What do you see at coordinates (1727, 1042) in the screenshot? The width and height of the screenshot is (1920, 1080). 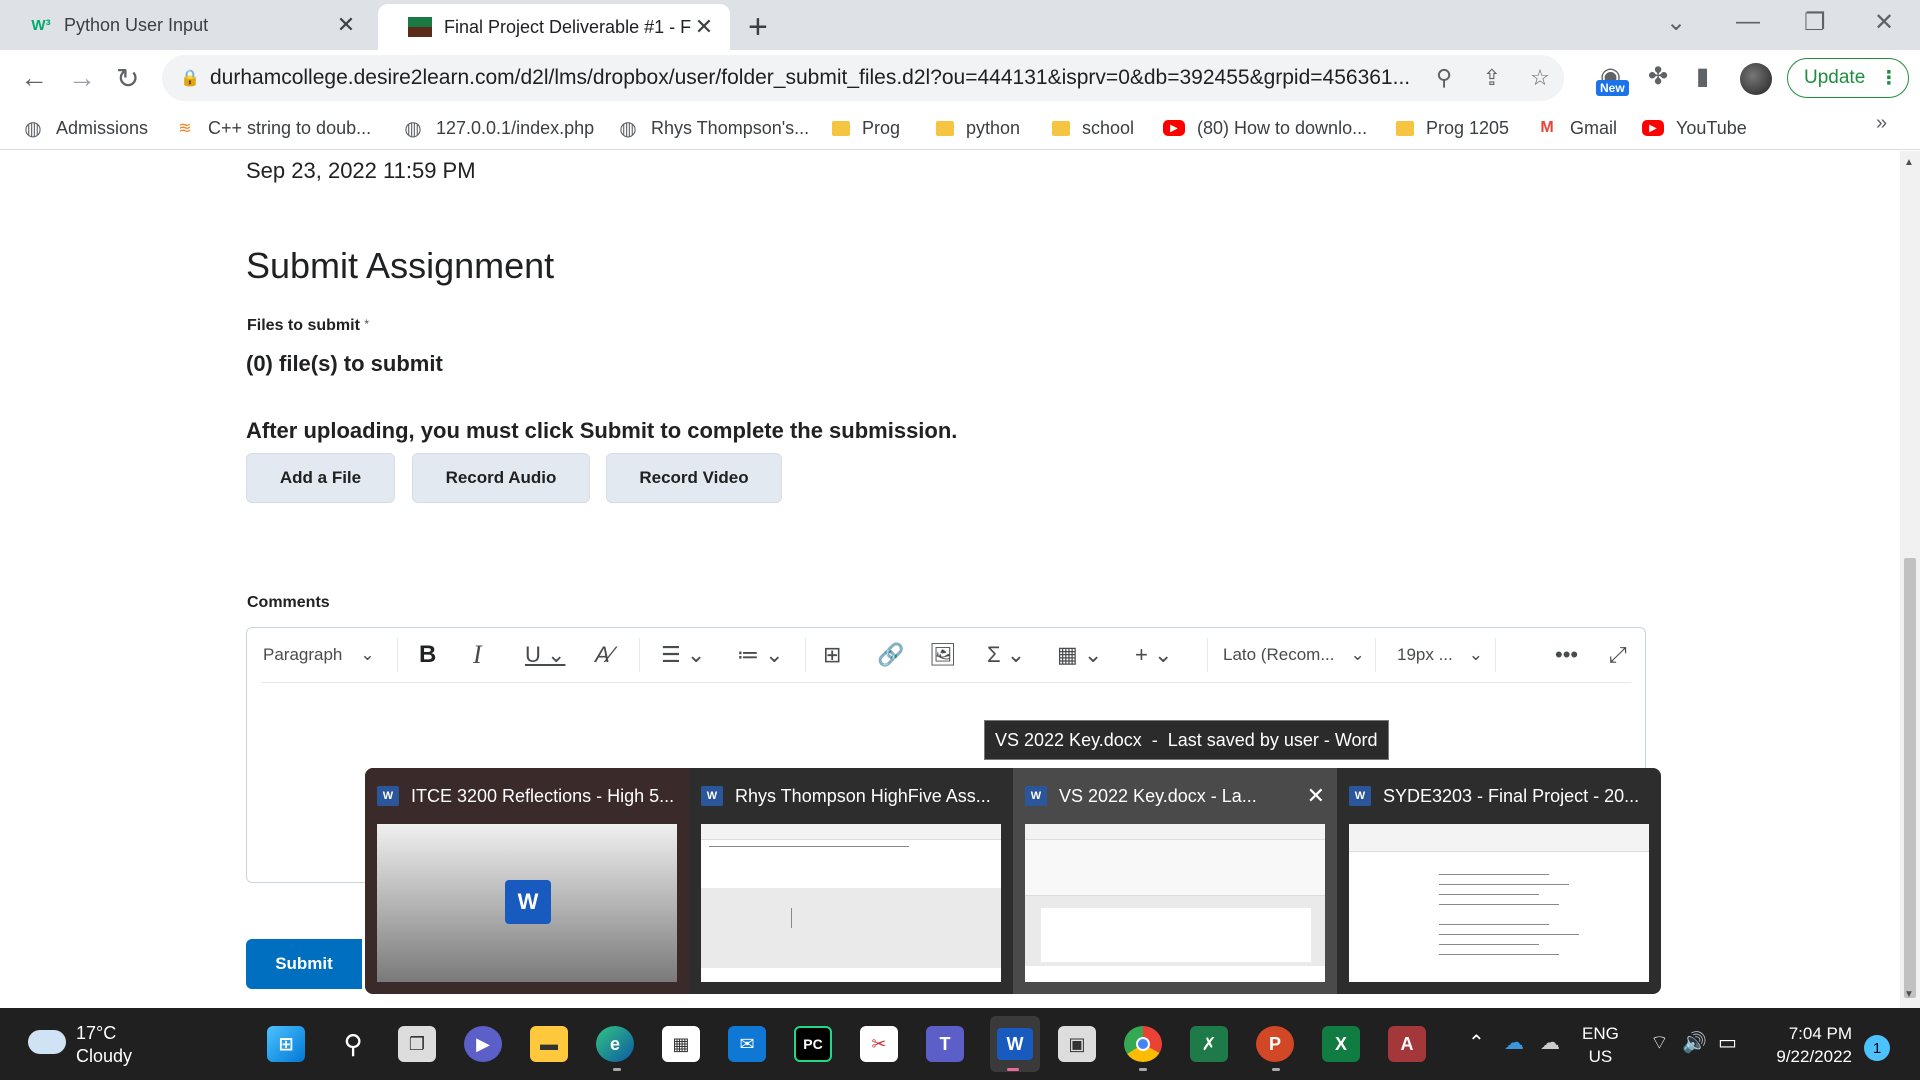 I see `battery-icon: ▭` at bounding box center [1727, 1042].